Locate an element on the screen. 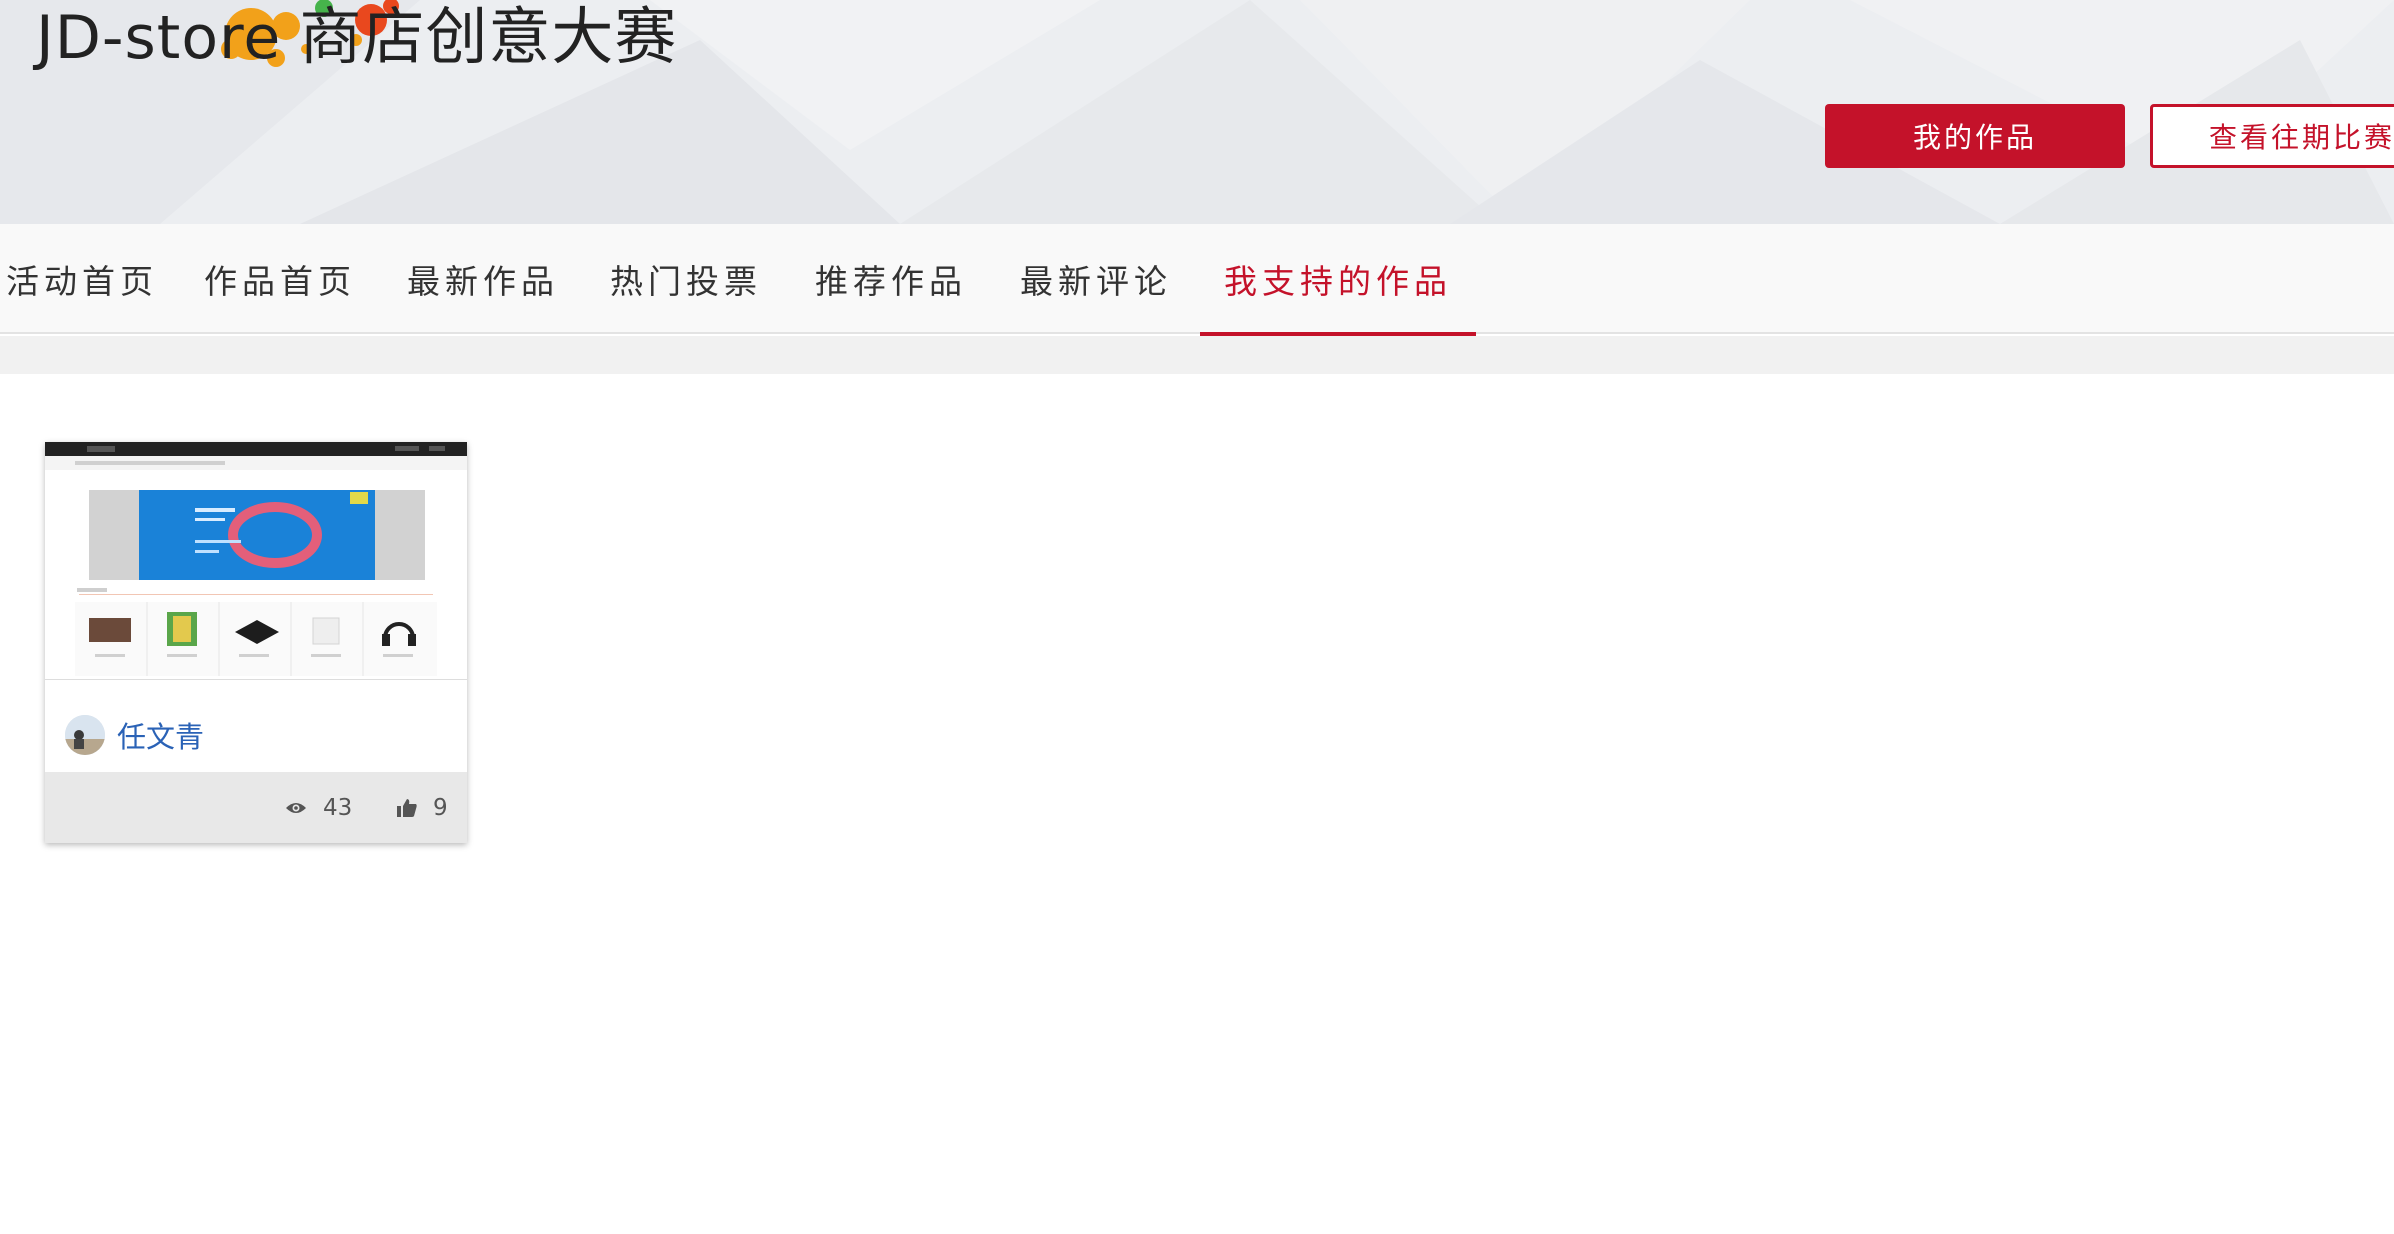 This screenshot has height=1234, width=2394. nav-latest-works: 最新作品 is located at coordinates (483, 279).